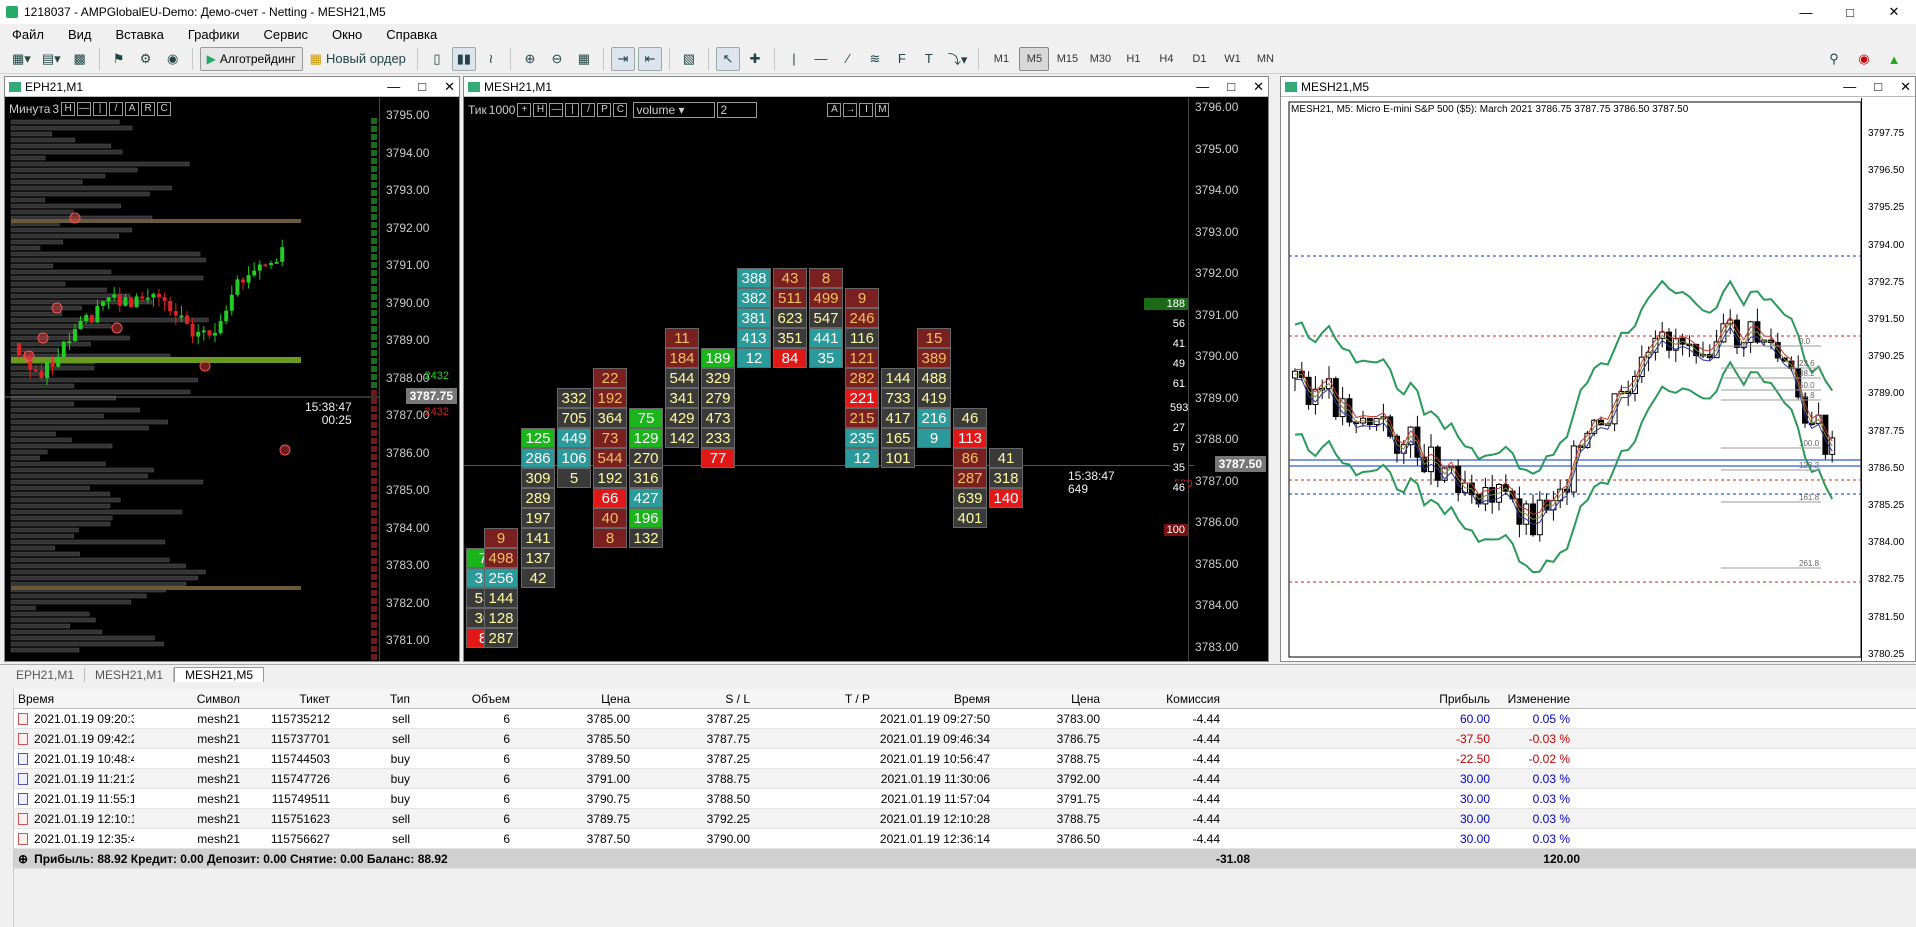  I want to click on zoom-out-icon: ⊖, so click(557, 59).